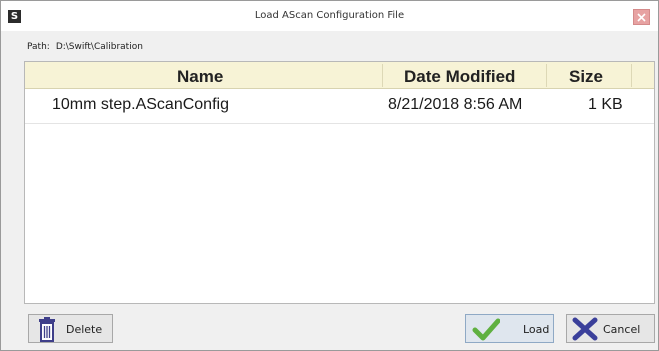 This screenshot has width=659, height=351. I want to click on title-bar: S Load AScan Configuration File, so click(329, 16).